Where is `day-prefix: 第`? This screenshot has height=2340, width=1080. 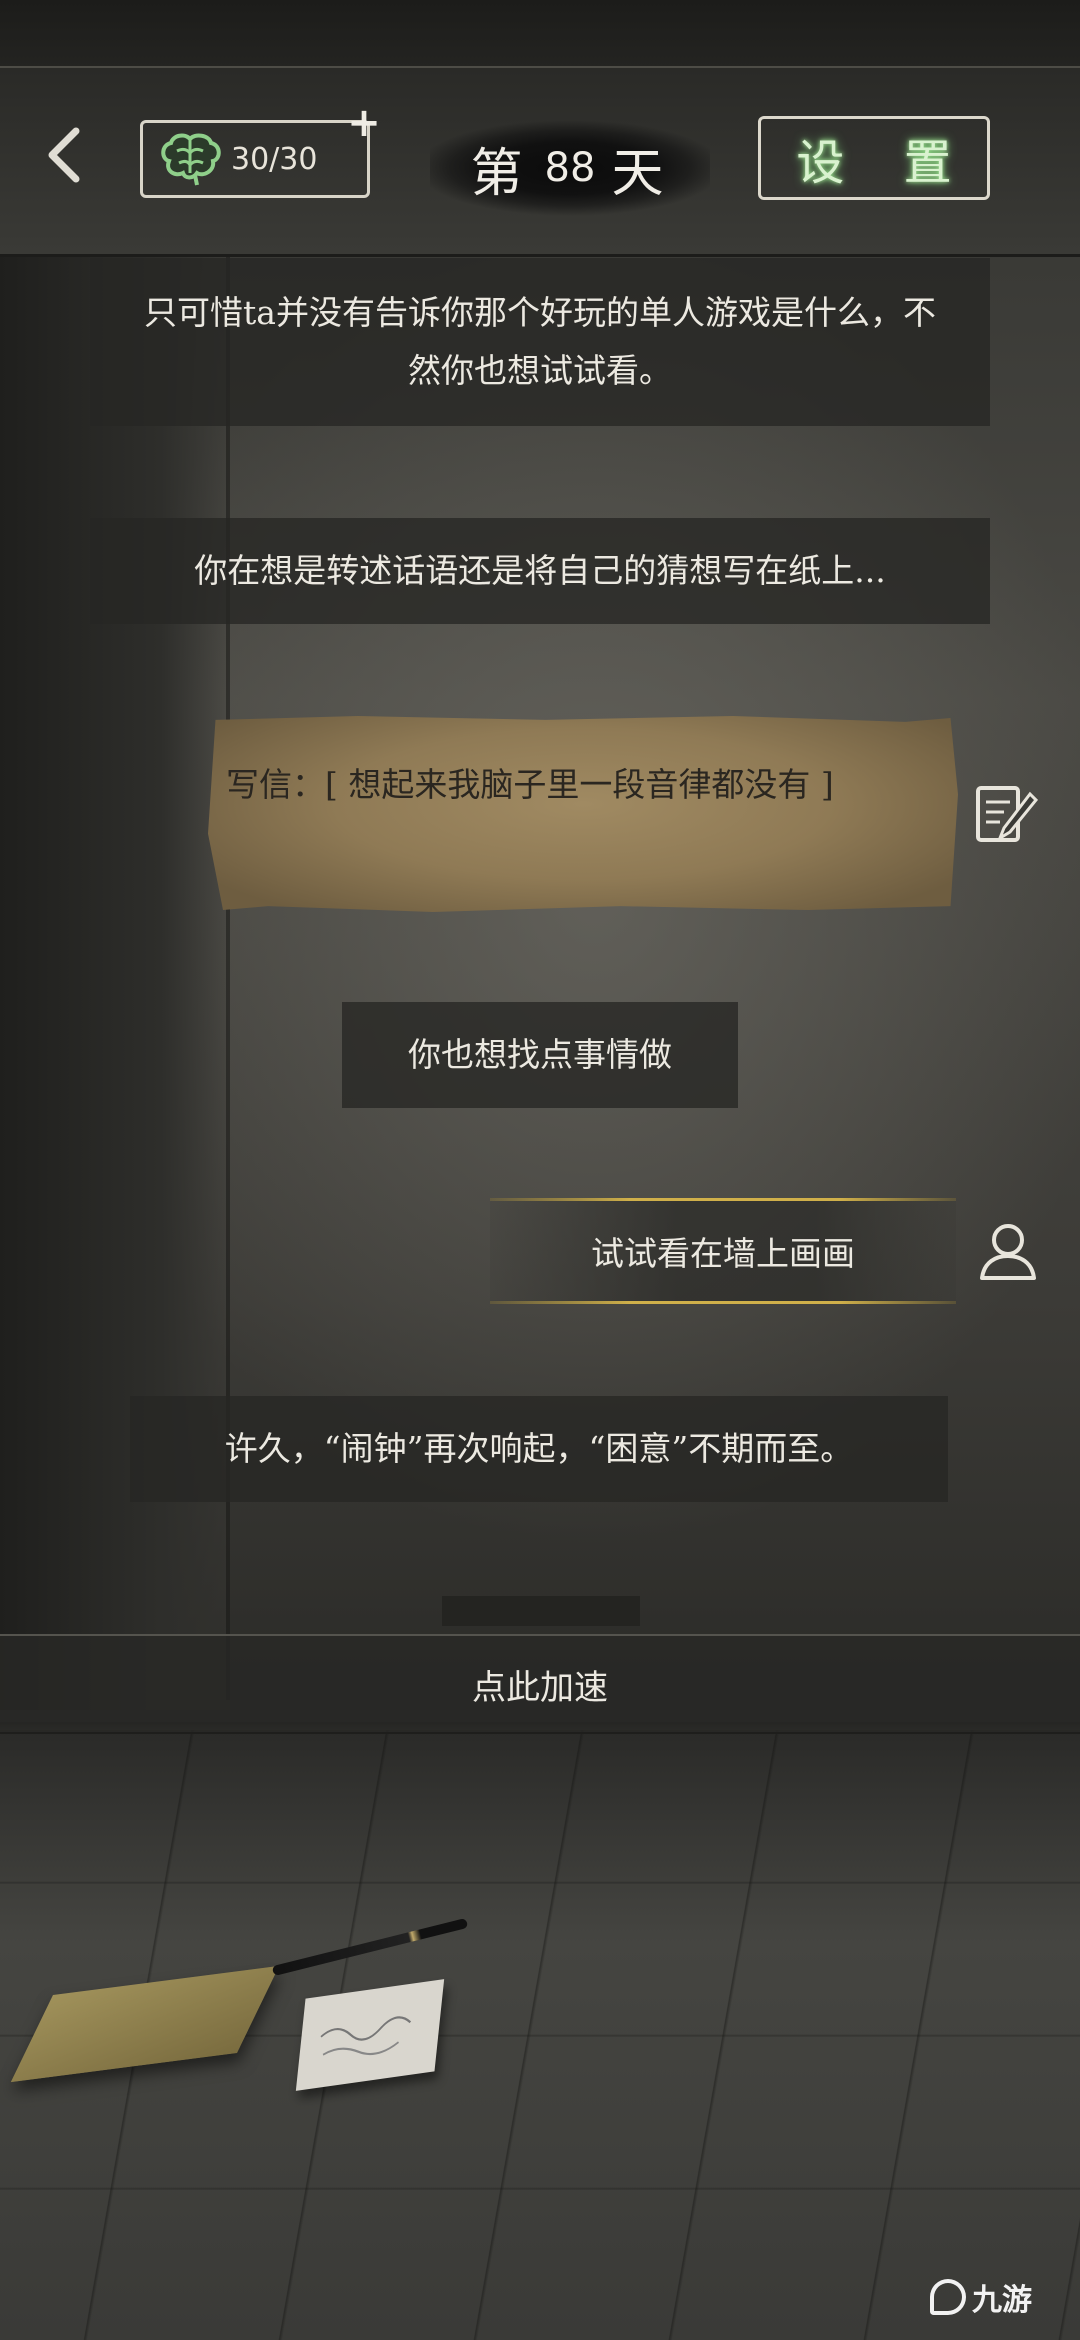
day-prefix: 第 is located at coordinates (499, 173).